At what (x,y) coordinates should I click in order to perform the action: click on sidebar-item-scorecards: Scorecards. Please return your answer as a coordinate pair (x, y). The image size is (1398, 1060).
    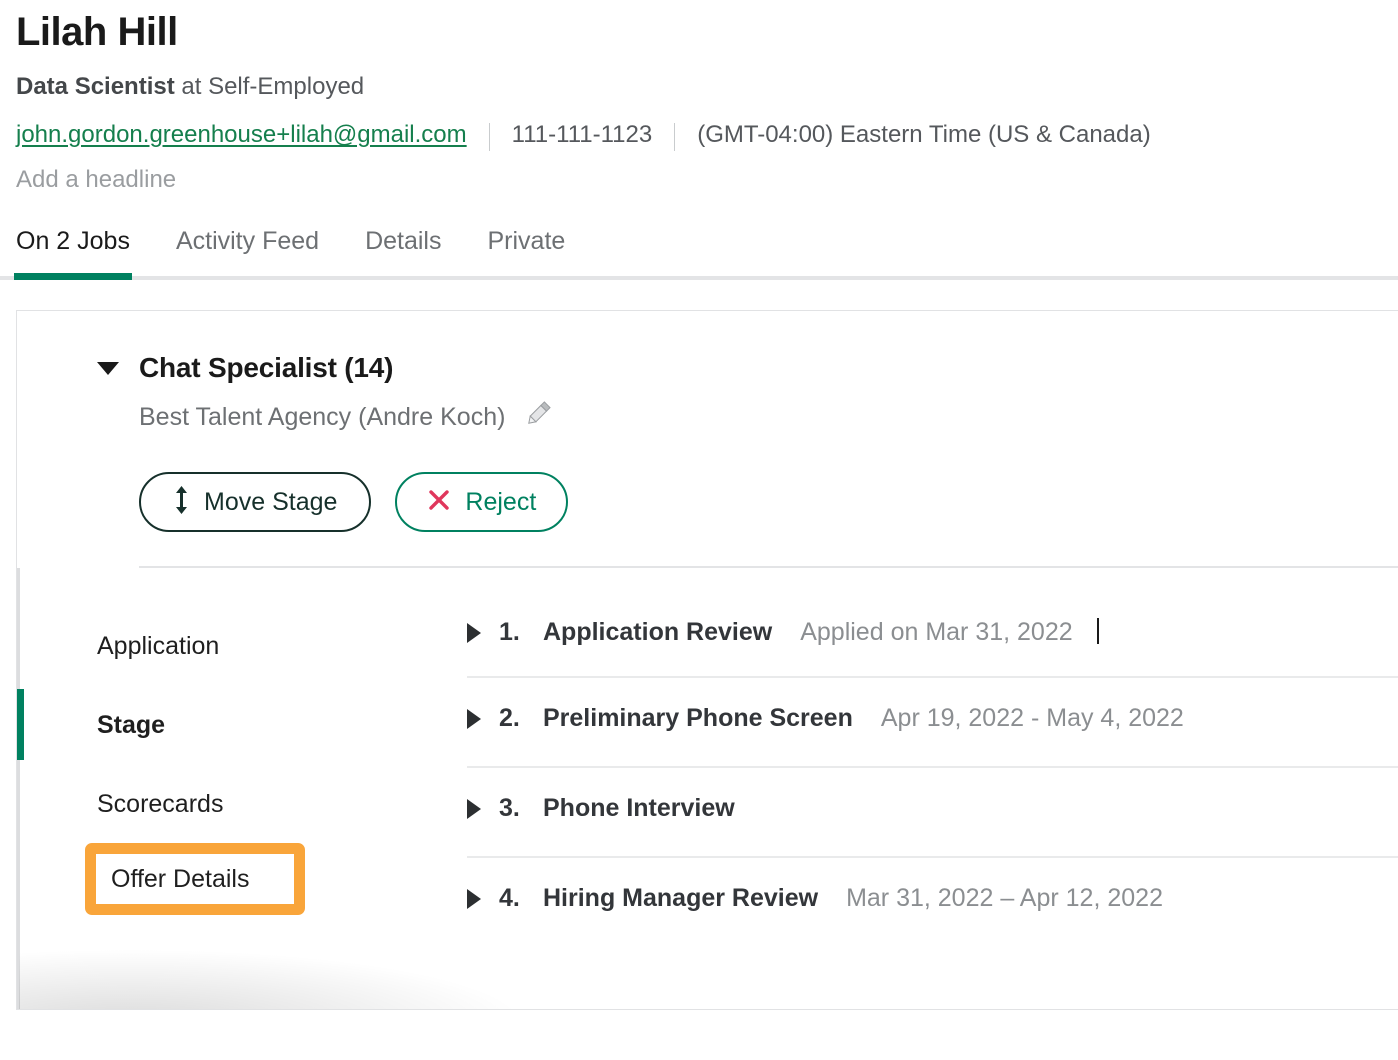
    Looking at the image, I should click on (282, 803).